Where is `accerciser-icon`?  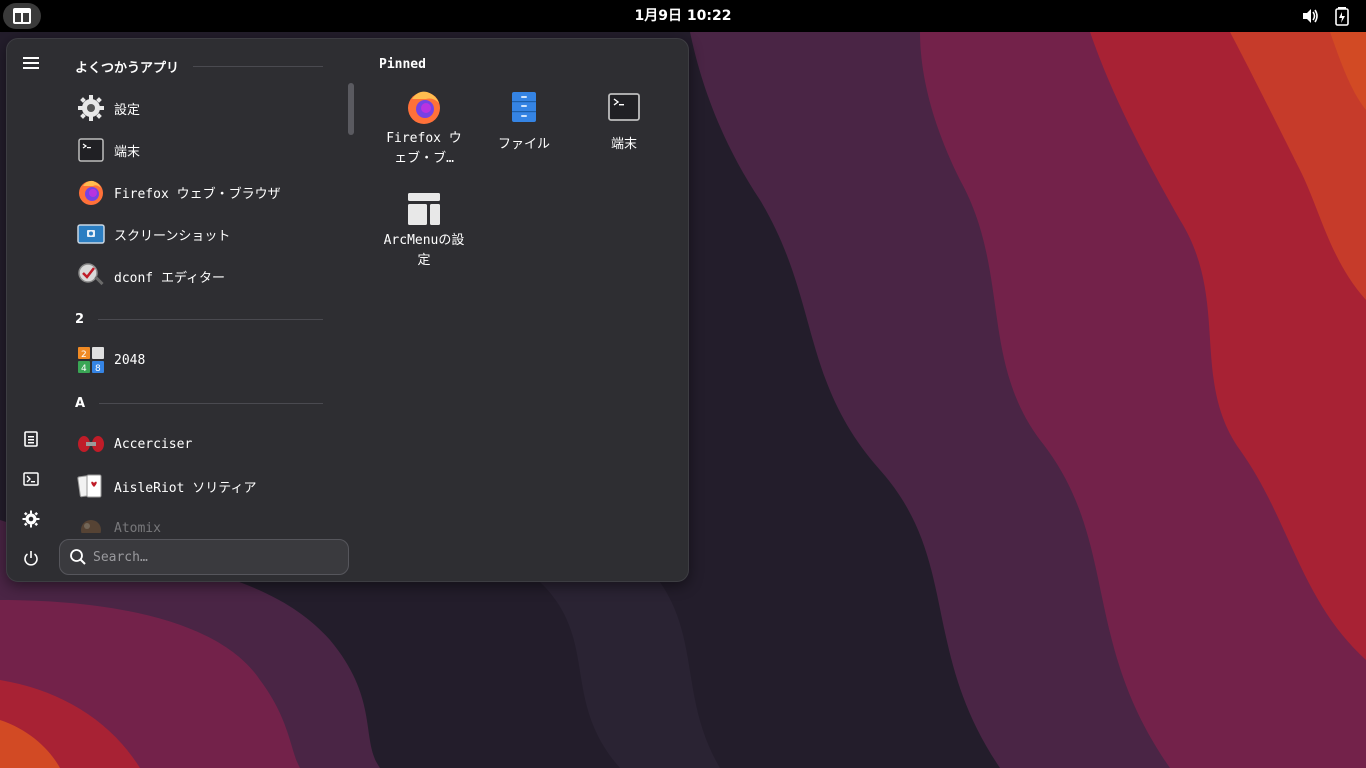 accerciser-icon is located at coordinates (91, 444).